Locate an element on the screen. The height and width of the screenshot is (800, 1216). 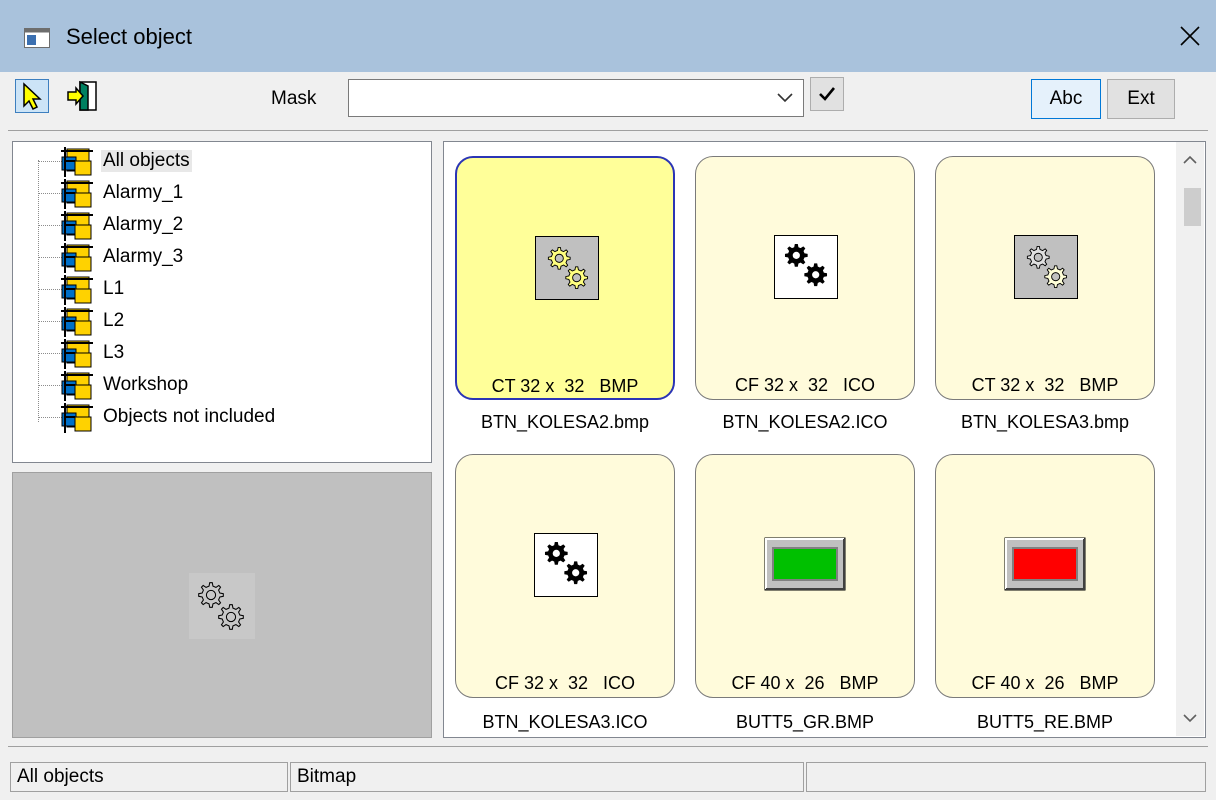
status-category: All objects is located at coordinates (149, 777).